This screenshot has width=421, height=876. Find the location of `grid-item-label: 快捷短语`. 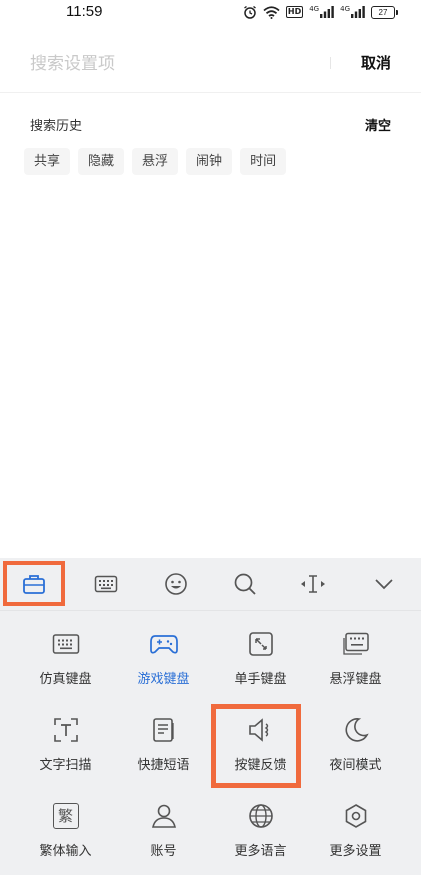

grid-item-label: 快捷短语 is located at coordinates (163, 765).